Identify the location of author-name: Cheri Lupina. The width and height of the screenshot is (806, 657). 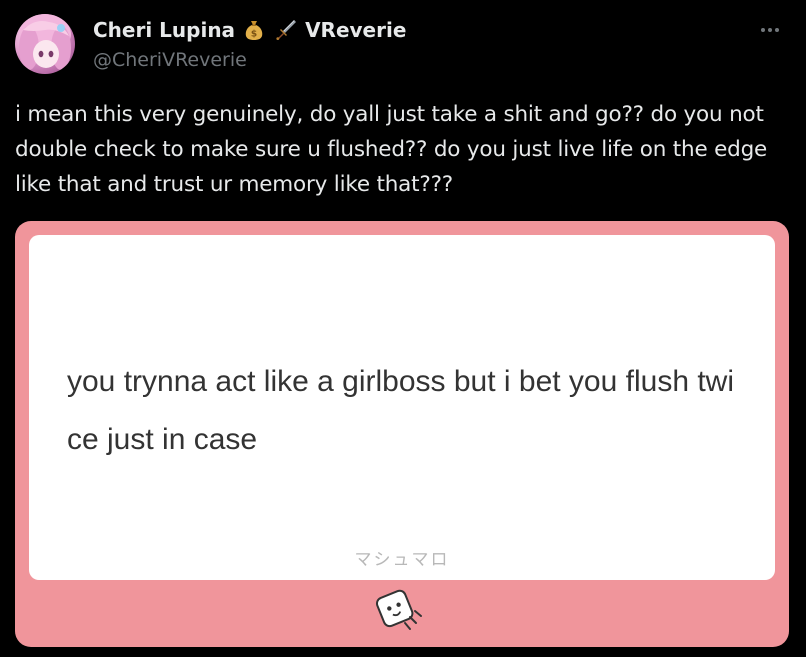
(164, 30).